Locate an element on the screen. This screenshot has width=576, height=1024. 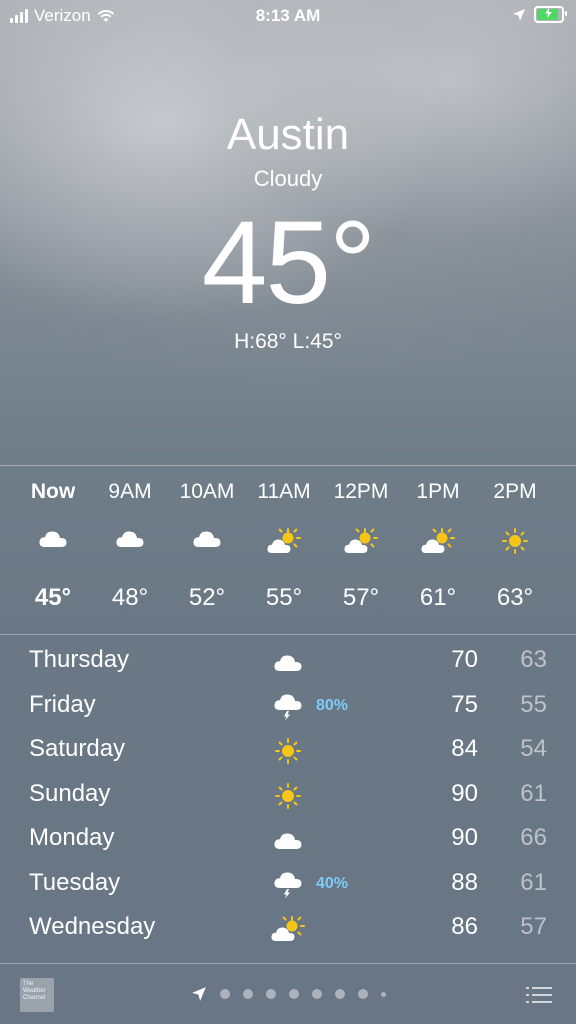
hour-temp: 48° is located at coordinates (130, 597).